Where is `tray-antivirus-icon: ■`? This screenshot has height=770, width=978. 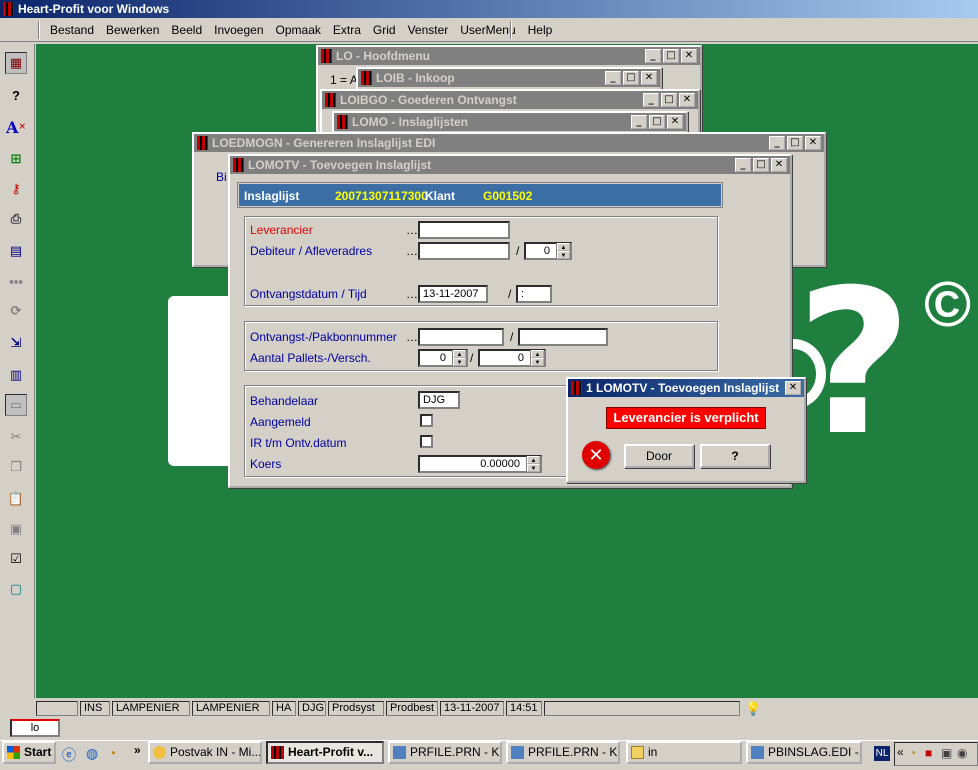 tray-antivirus-icon: ■ is located at coordinates (928, 753).